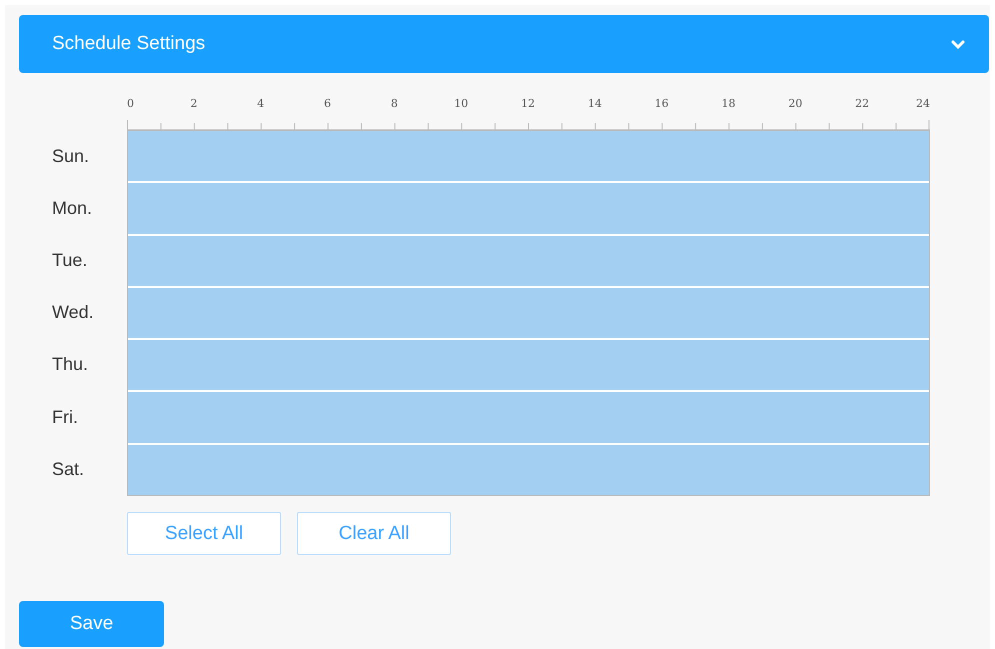 The height and width of the screenshot is (649, 995). Describe the element at coordinates (260, 103) in the screenshot. I see `hour-label: 4` at that location.